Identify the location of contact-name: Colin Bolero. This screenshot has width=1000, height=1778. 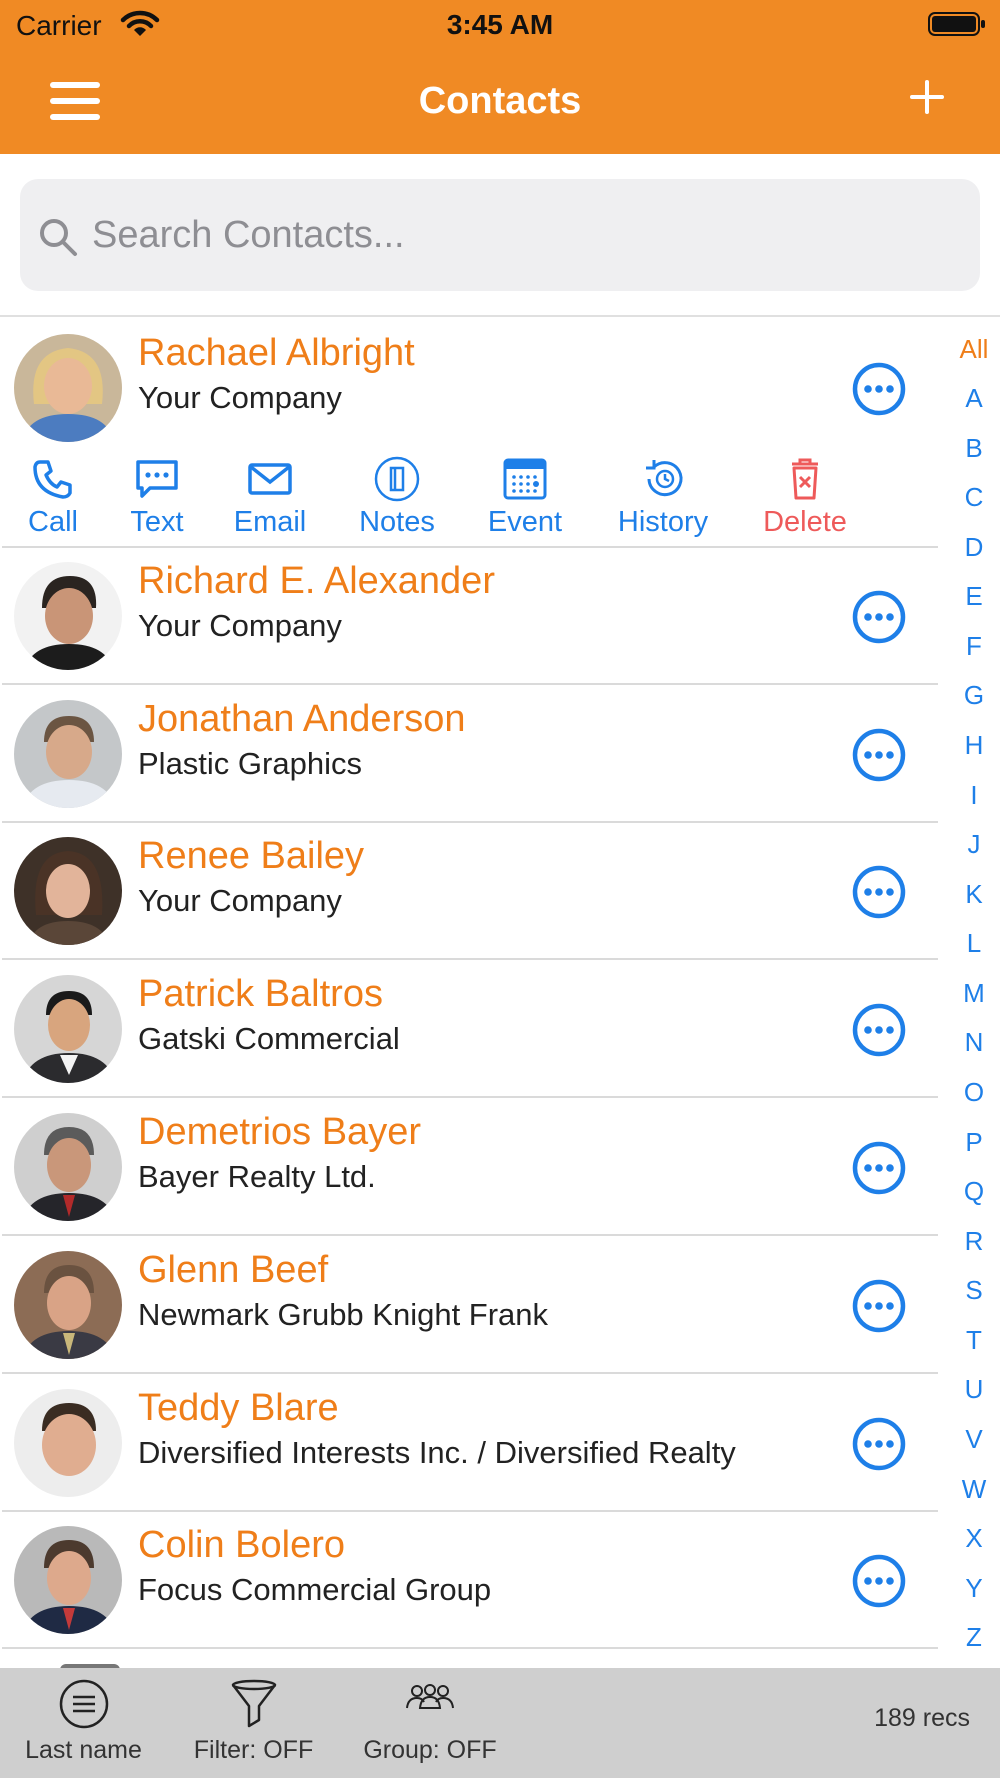
(241, 1545).